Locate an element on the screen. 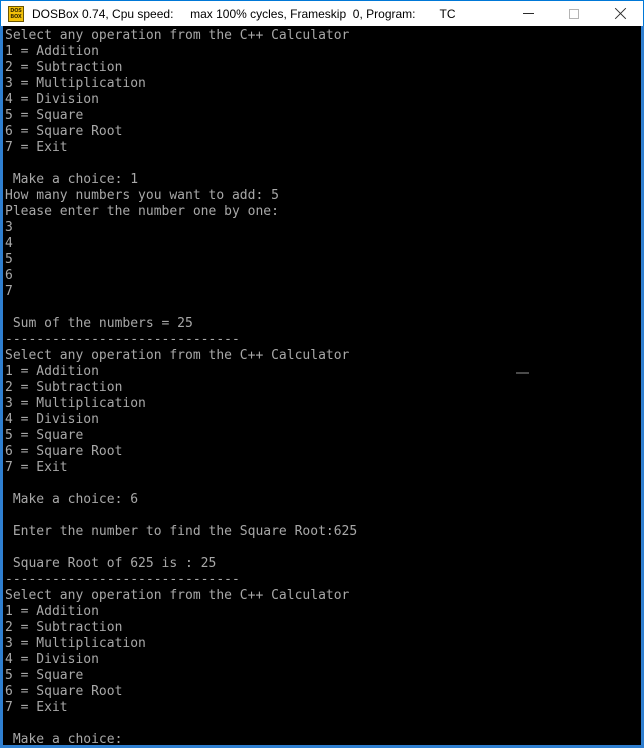  maximize-button is located at coordinates (574, 13).